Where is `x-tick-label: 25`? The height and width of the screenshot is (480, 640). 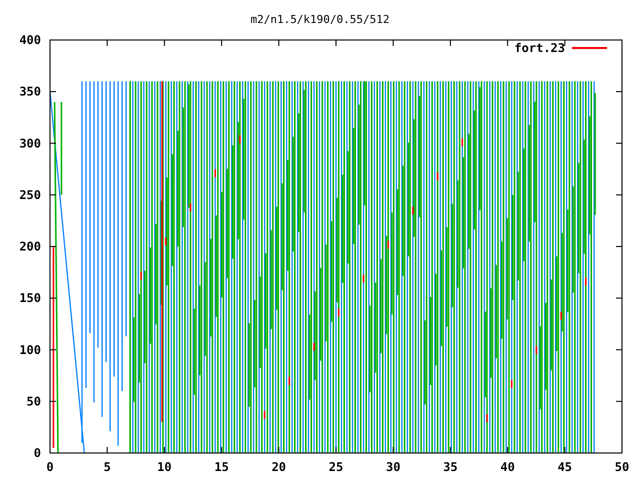 x-tick-label: 25 is located at coordinates (336, 467).